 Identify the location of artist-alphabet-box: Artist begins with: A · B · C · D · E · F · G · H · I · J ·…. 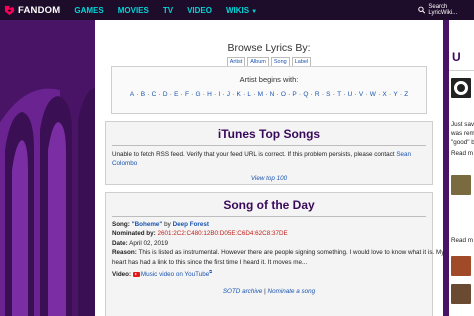
(269, 90).